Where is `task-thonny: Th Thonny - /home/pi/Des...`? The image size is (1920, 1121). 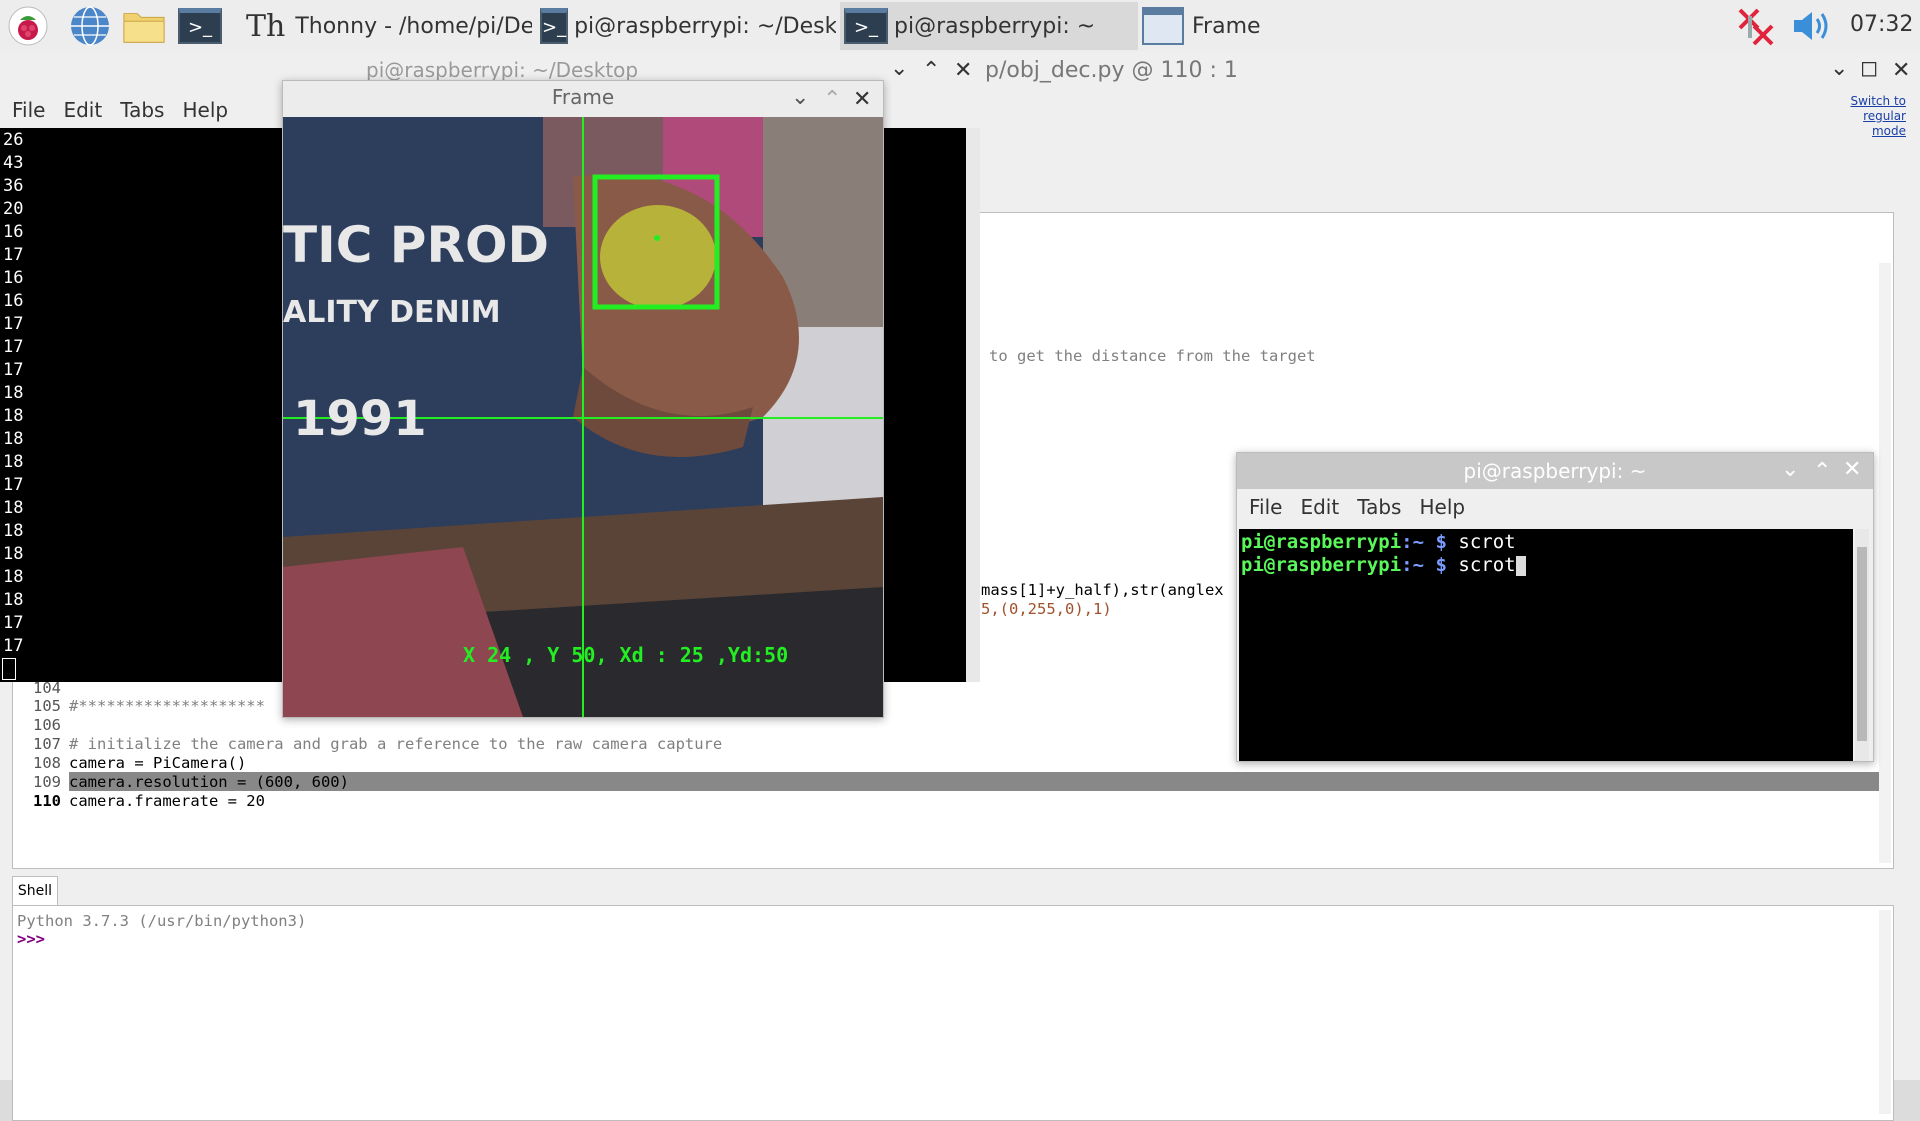 task-thonny: Th Thonny - /home/pi/Des... is located at coordinates (385, 26).